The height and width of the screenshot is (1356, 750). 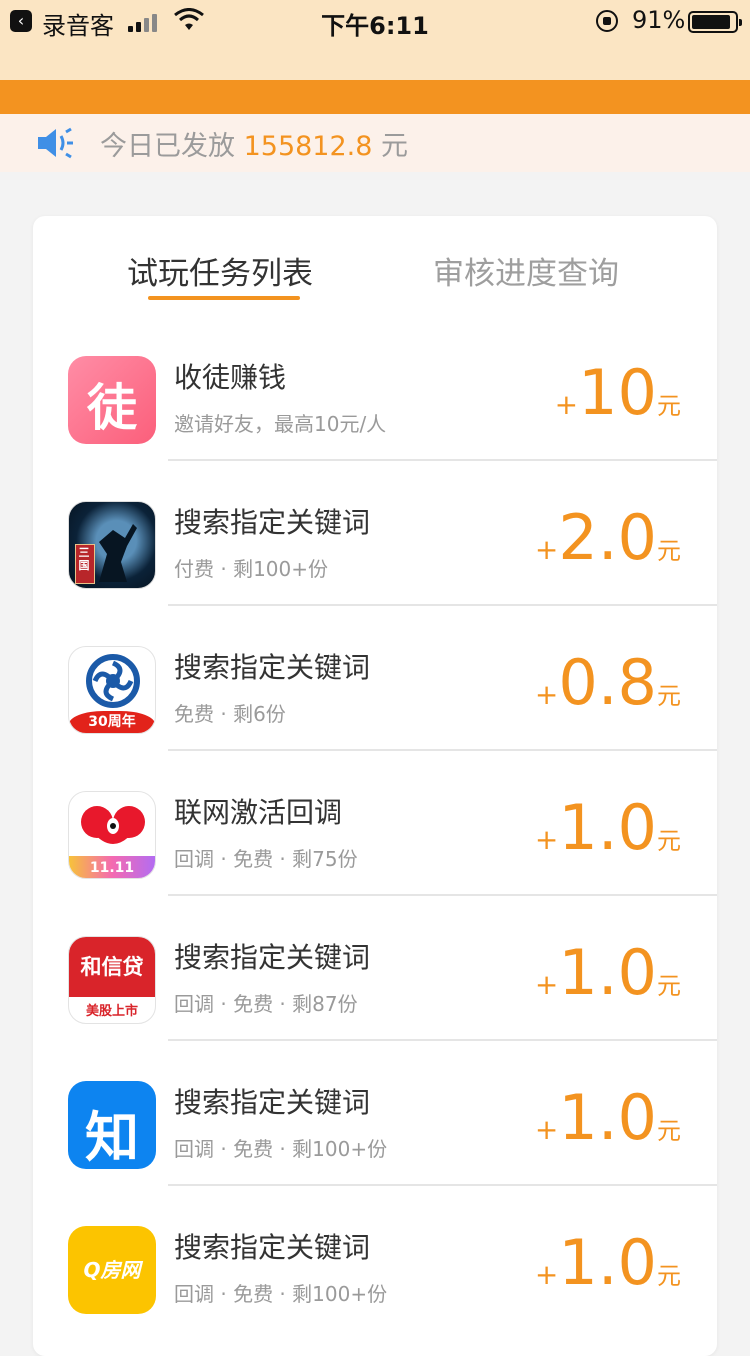 What do you see at coordinates (607, 682) in the screenshot?
I see `reward-amount: 0.8` at bounding box center [607, 682].